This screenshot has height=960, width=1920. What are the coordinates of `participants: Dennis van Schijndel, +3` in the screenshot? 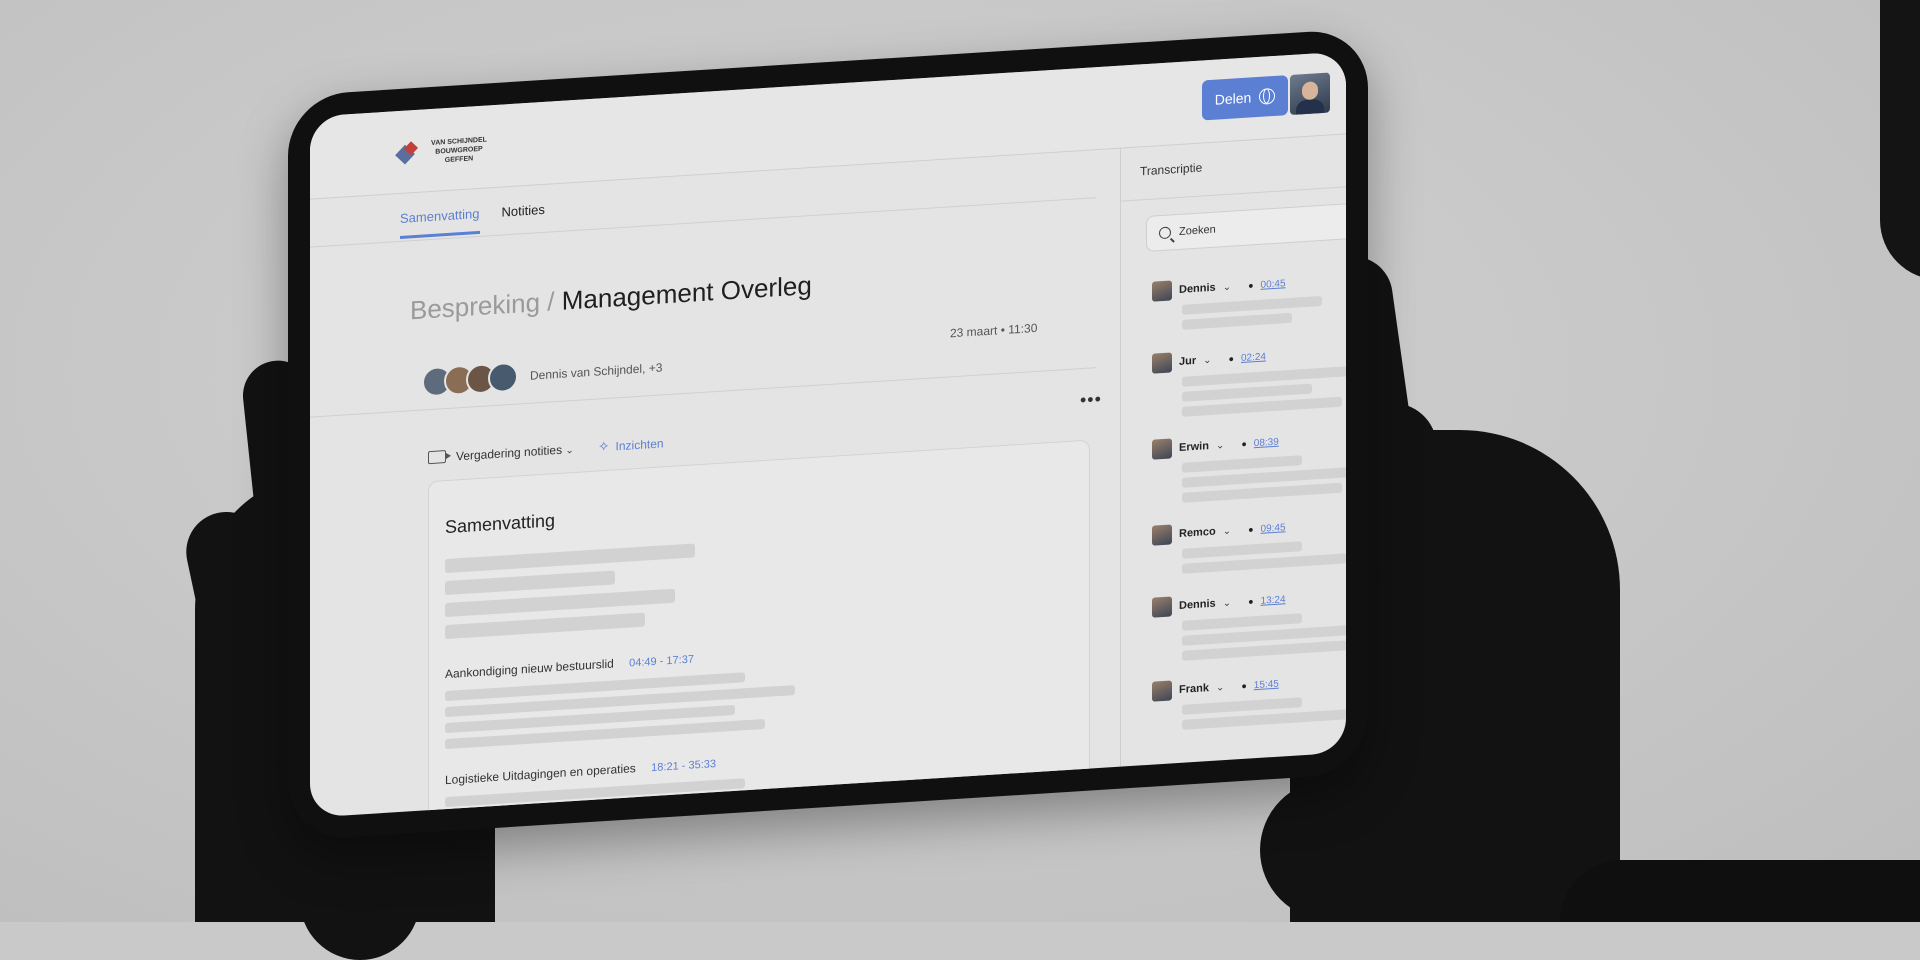 It's located at (542, 375).